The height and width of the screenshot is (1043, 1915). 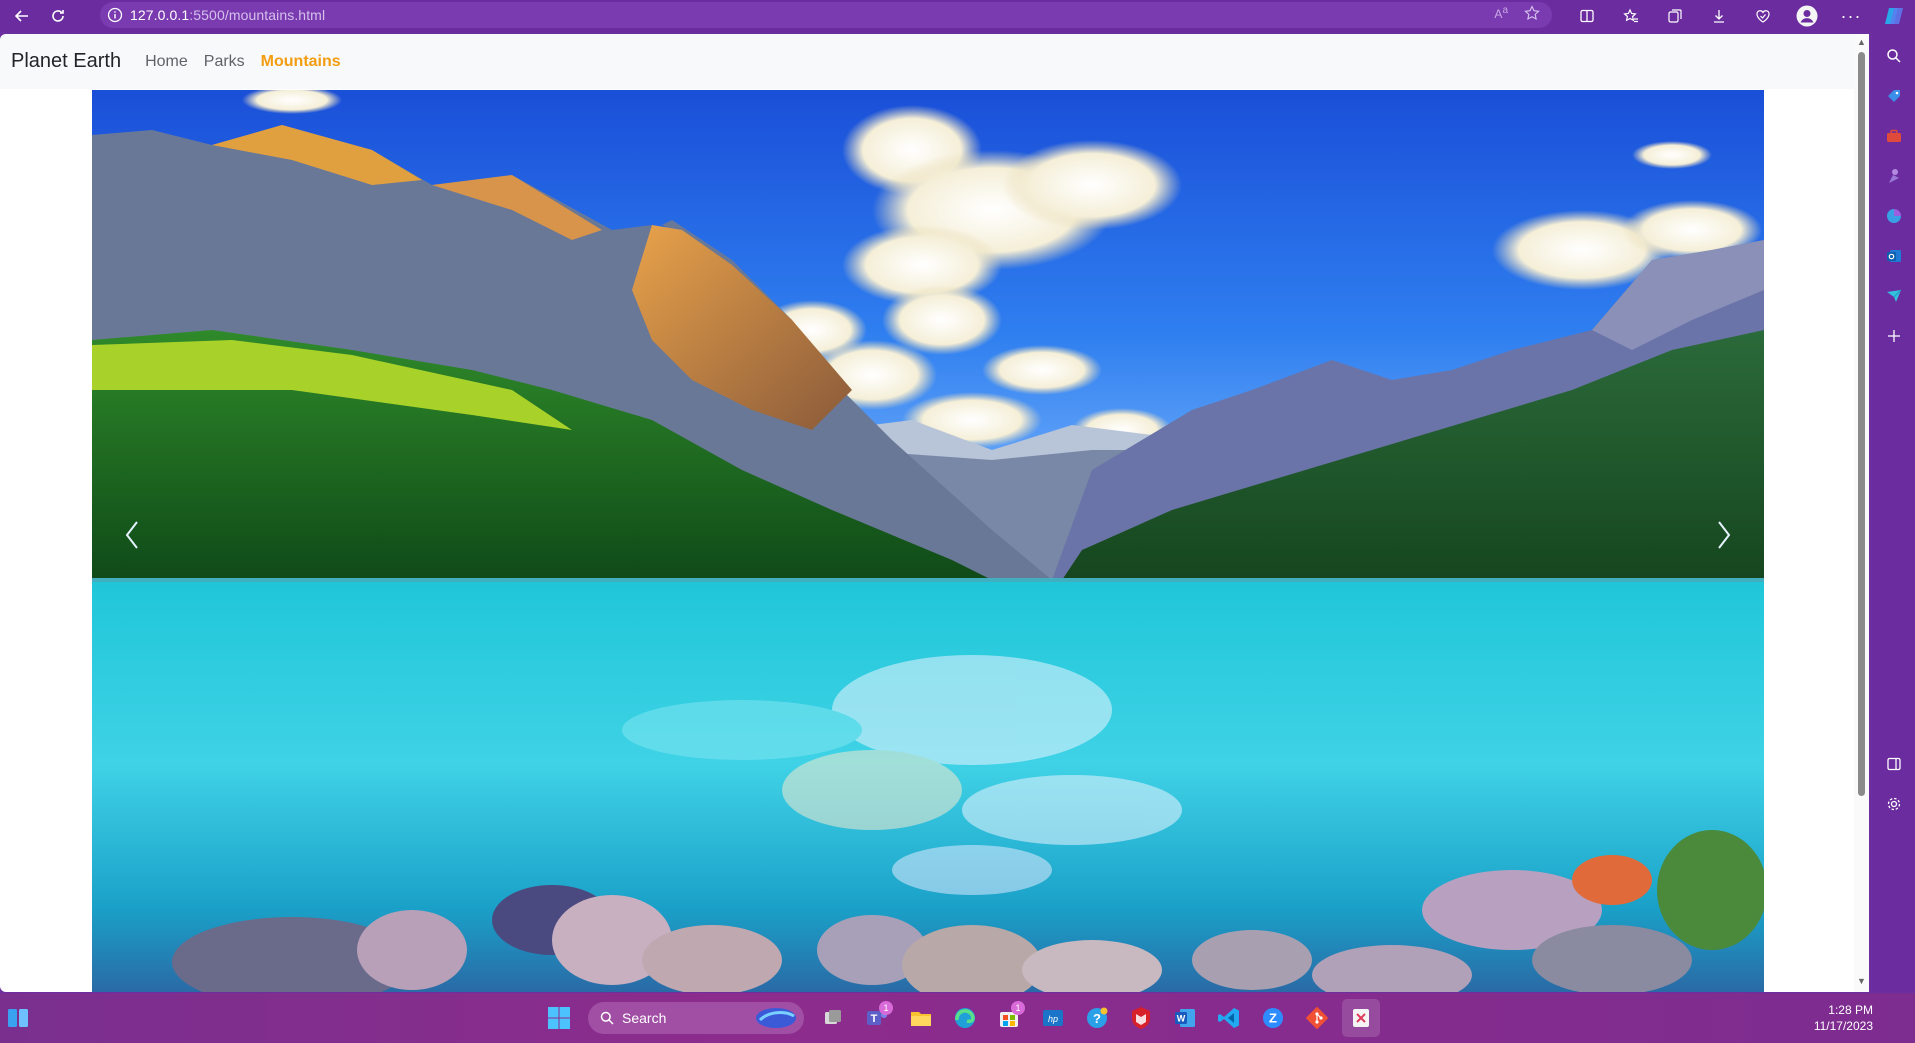 I want to click on clock-time: 1:28 PM, so click(x=1850, y=1010).